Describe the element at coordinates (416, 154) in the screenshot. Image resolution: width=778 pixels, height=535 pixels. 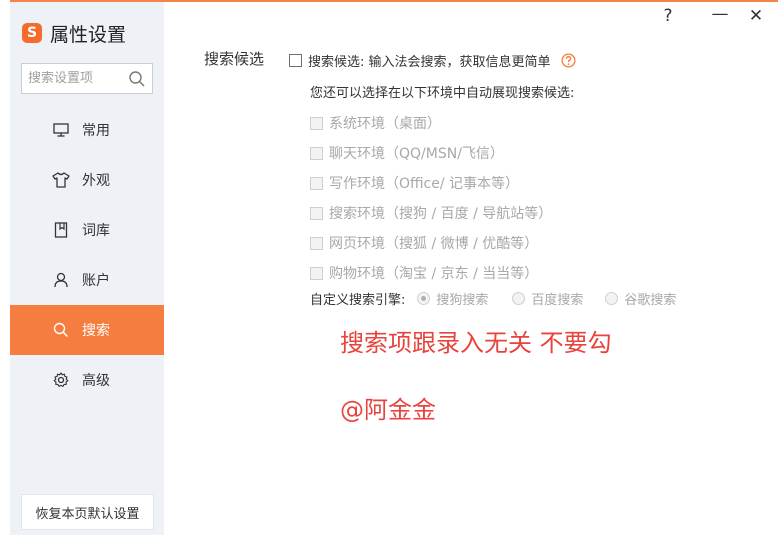
I see `environment-label: 聊天环境（QQ/MSN/飞信）` at that location.